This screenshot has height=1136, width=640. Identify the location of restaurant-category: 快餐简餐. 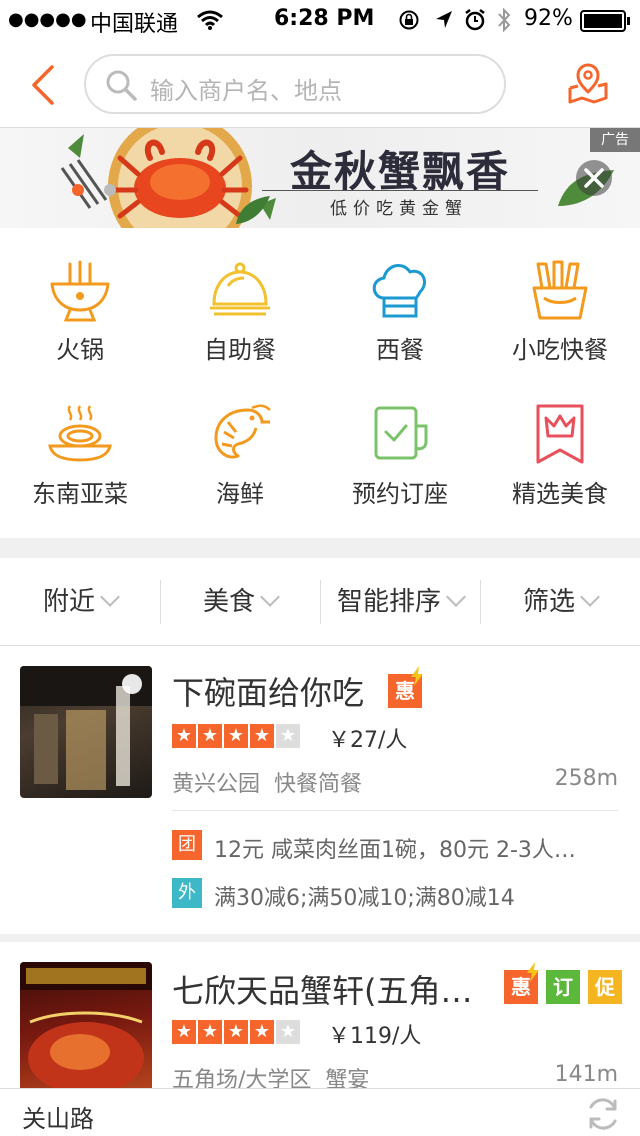
(318, 784).